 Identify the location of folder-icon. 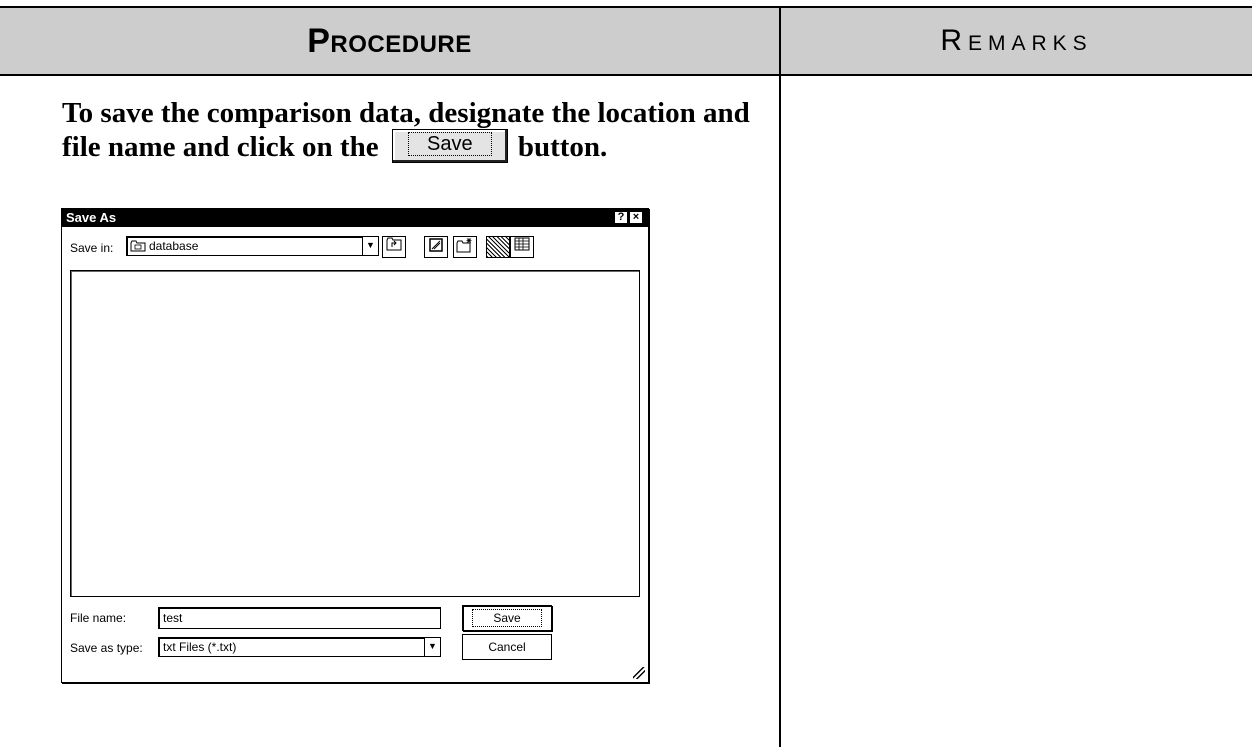
(138, 247).